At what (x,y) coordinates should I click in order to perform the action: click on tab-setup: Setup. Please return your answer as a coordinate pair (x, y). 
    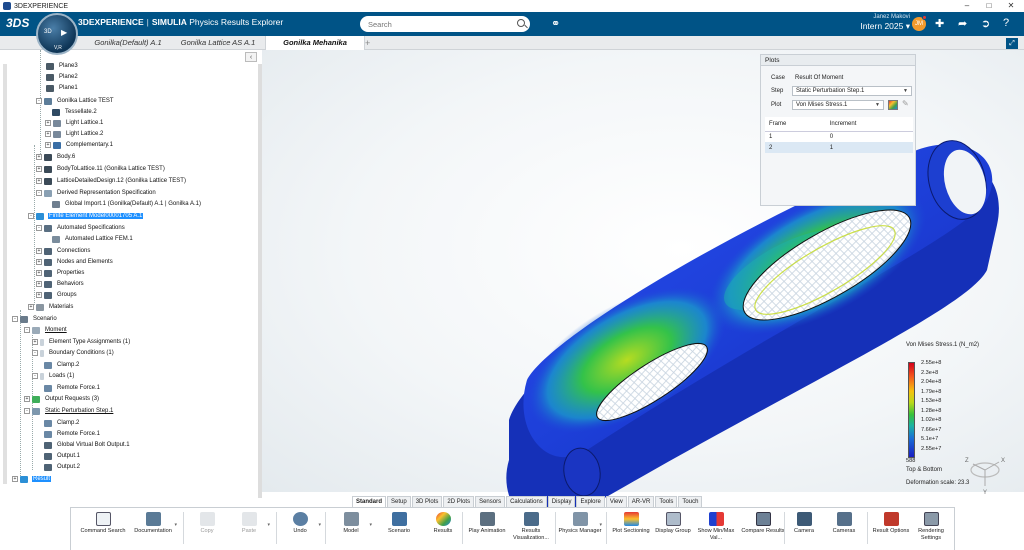
    Looking at the image, I should click on (399, 501).